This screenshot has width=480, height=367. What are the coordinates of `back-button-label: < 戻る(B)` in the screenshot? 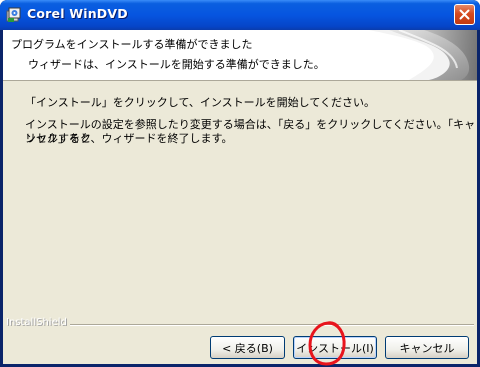 It's located at (247, 348).